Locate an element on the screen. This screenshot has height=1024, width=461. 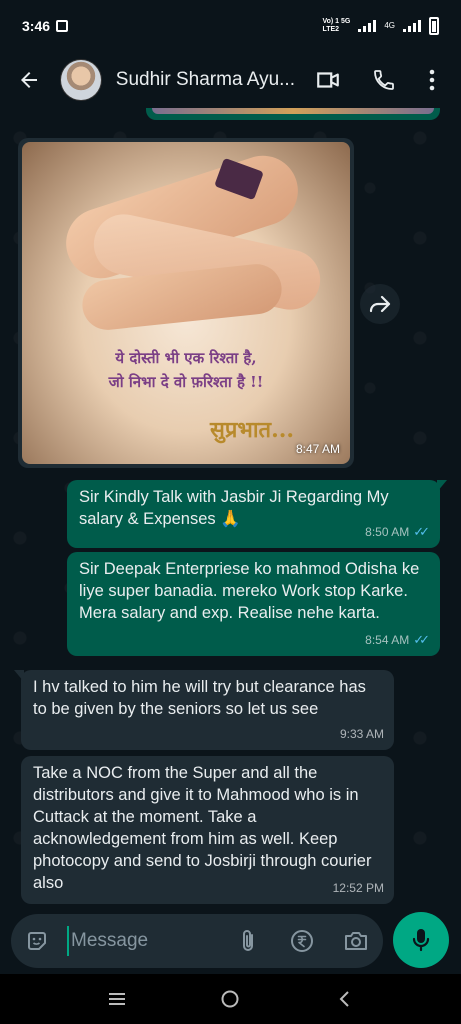
status-time: 3:46 is located at coordinates (36, 26).